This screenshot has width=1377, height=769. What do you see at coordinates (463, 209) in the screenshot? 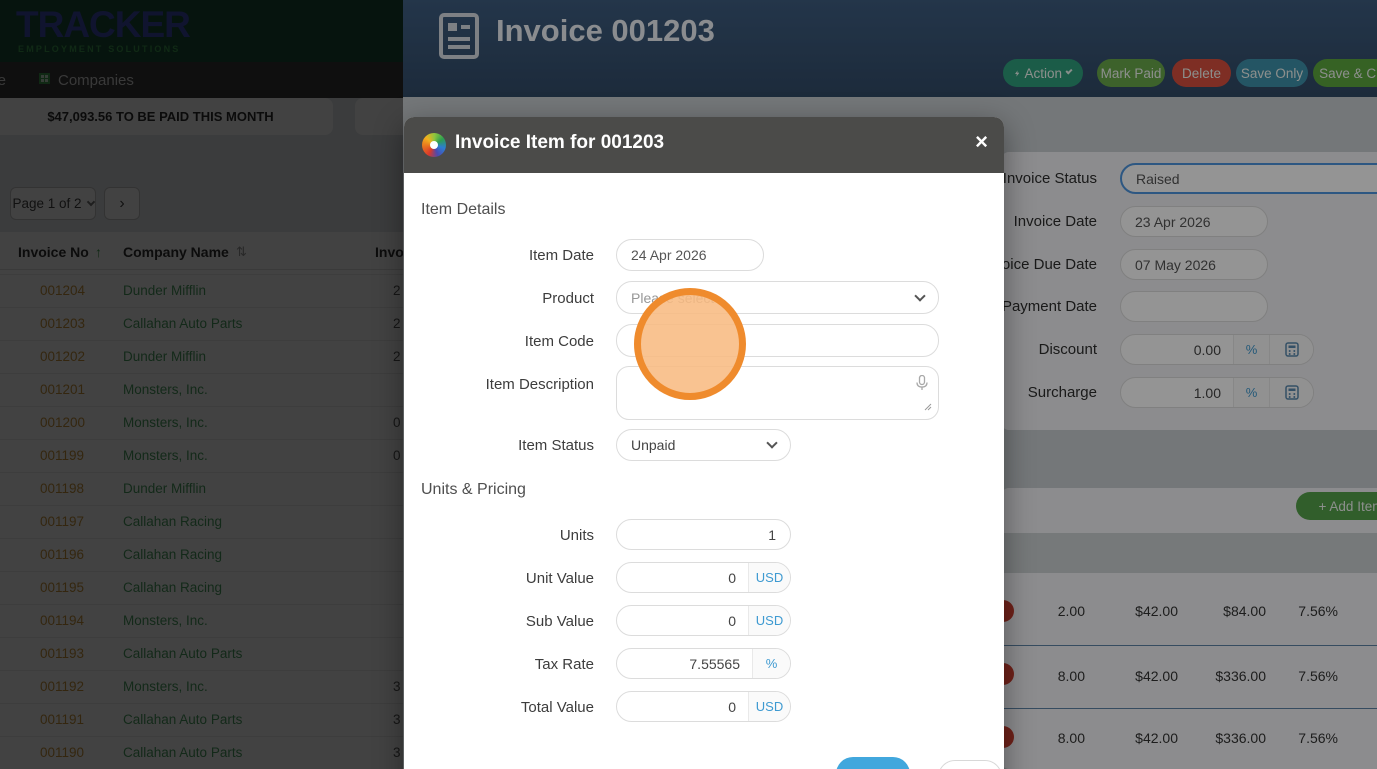
I see `section-item-details: Item Details` at bounding box center [463, 209].